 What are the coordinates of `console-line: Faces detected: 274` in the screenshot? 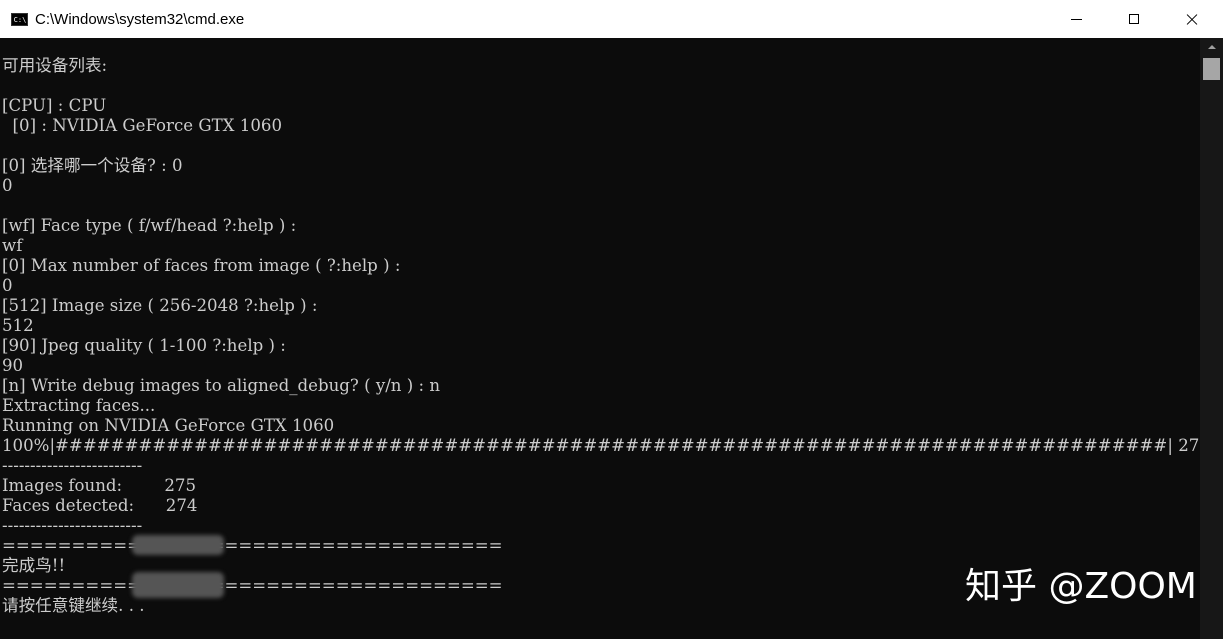 It's located at (100, 505).